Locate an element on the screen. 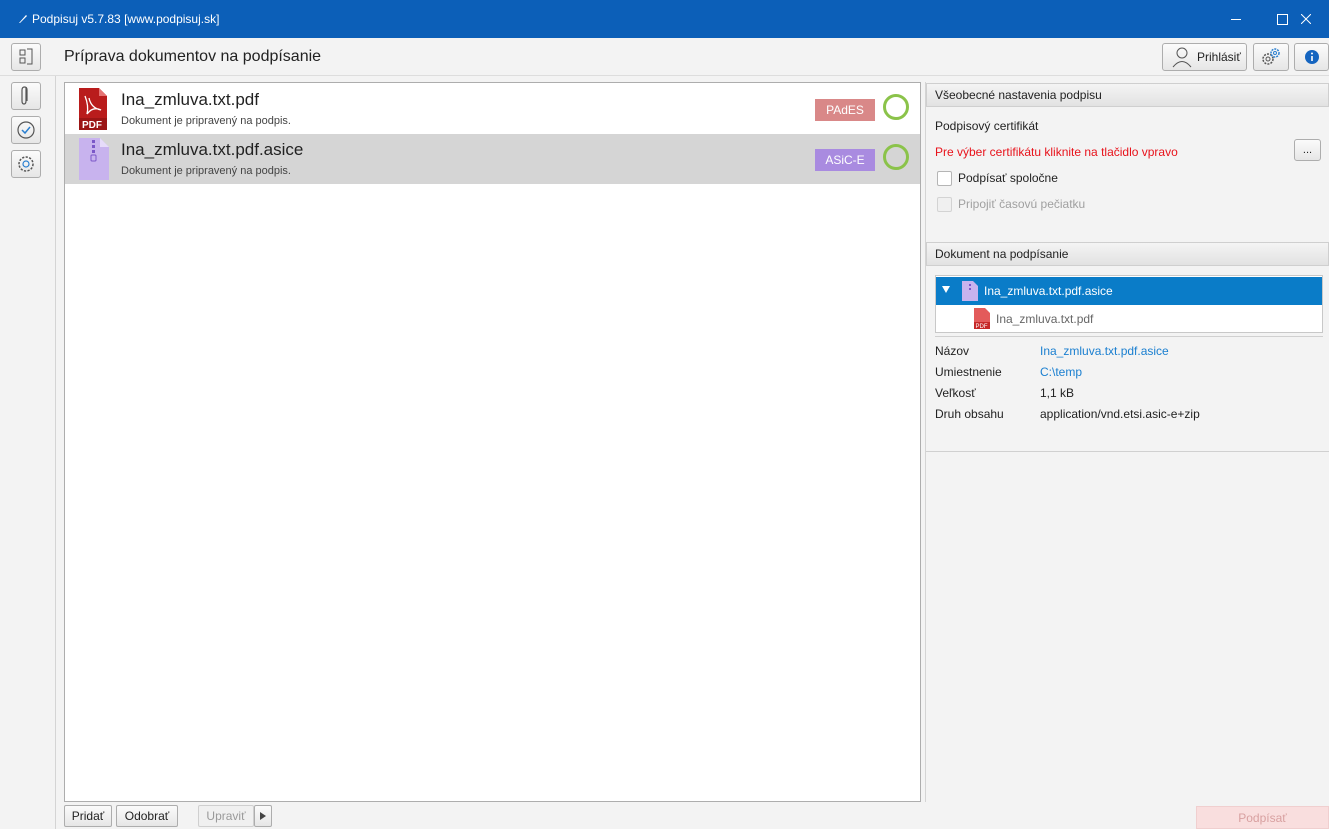  left-rail is located at coordinates (28, 452).